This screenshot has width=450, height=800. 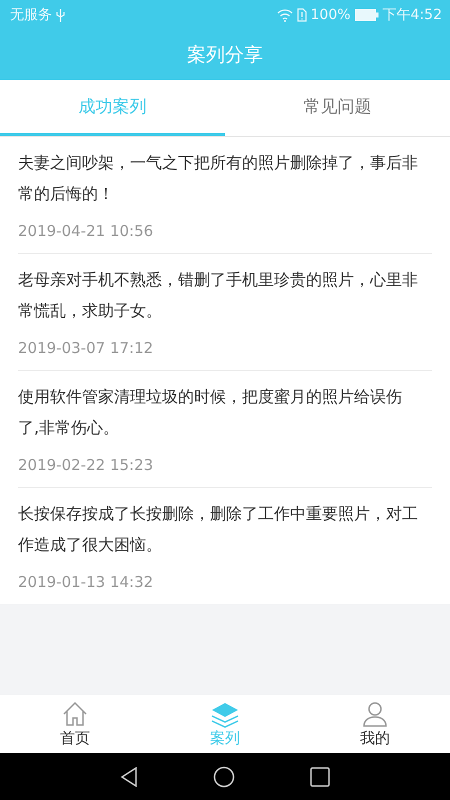 What do you see at coordinates (218, 529) in the screenshot?
I see `case-description: 长按保存按成了长按删除，删除了工作中重要照片，对工作造成了很大困恼。` at bounding box center [218, 529].